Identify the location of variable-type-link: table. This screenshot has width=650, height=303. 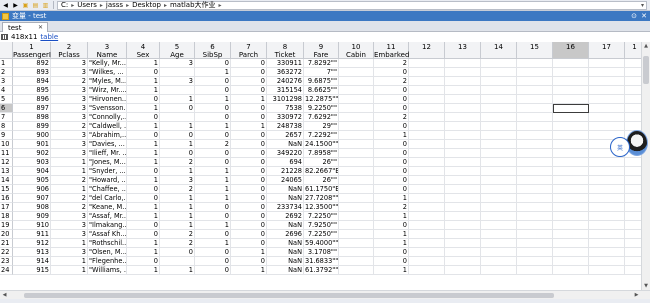
(49, 37).